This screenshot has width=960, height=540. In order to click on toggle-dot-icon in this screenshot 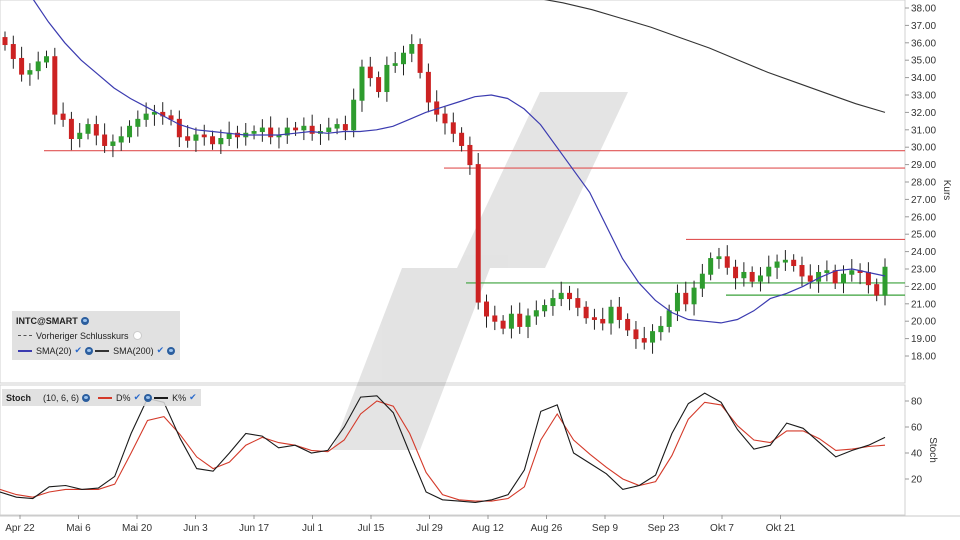, I will do `click(137, 335)`.